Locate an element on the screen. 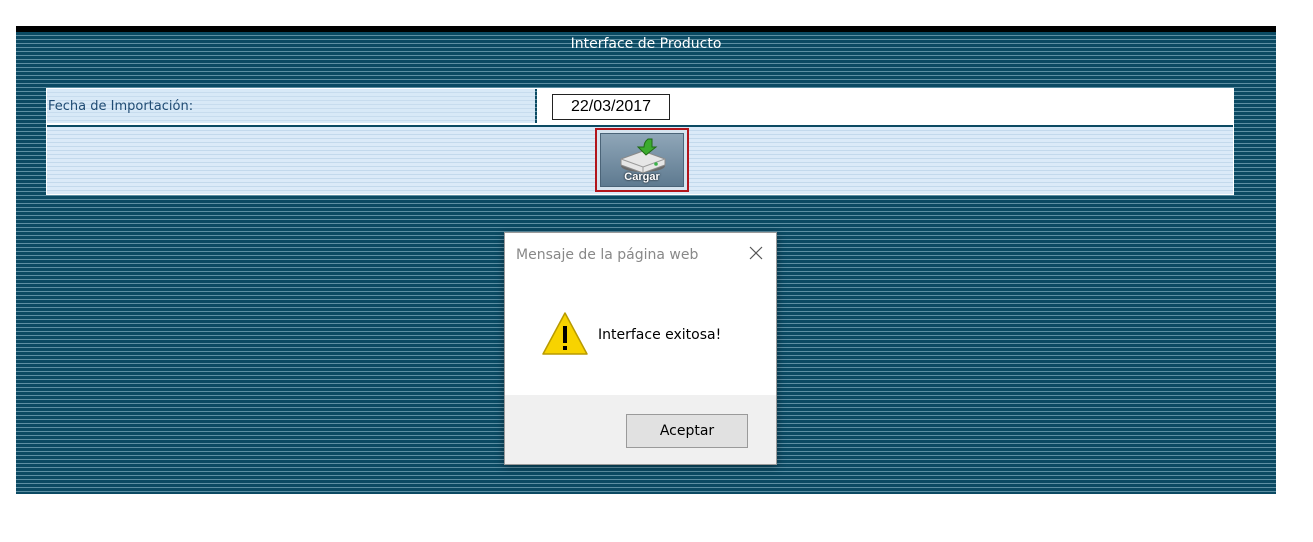 Image resolution: width=1313 pixels, height=542 pixels. dialog-footer: Aceptar is located at coordinates (640, 429).